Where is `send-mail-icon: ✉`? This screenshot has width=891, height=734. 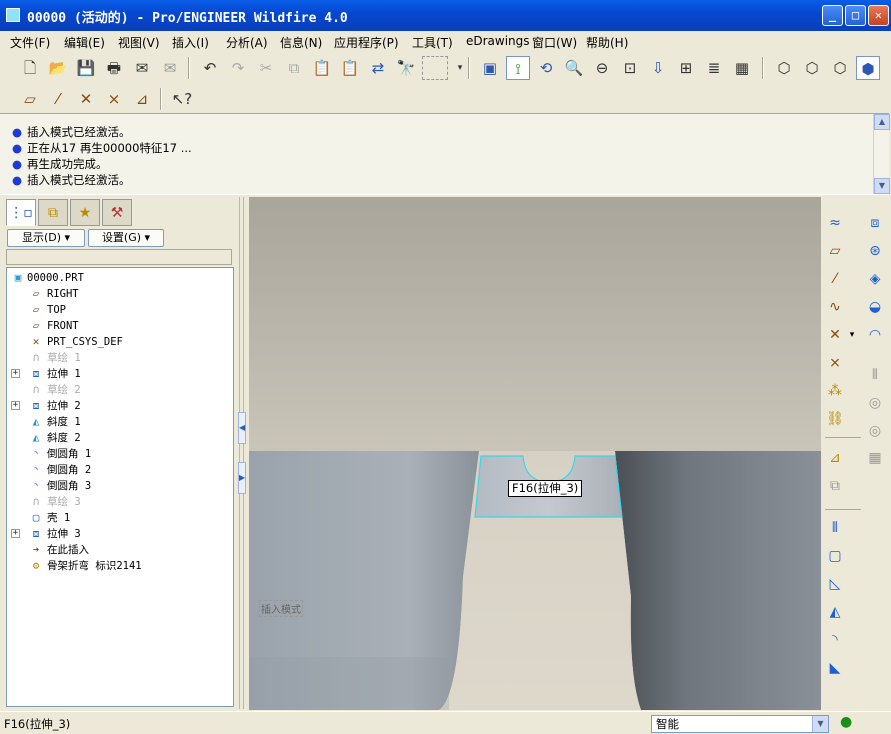
send-mail-icon: ✉ is located at coordinates (142, 68).